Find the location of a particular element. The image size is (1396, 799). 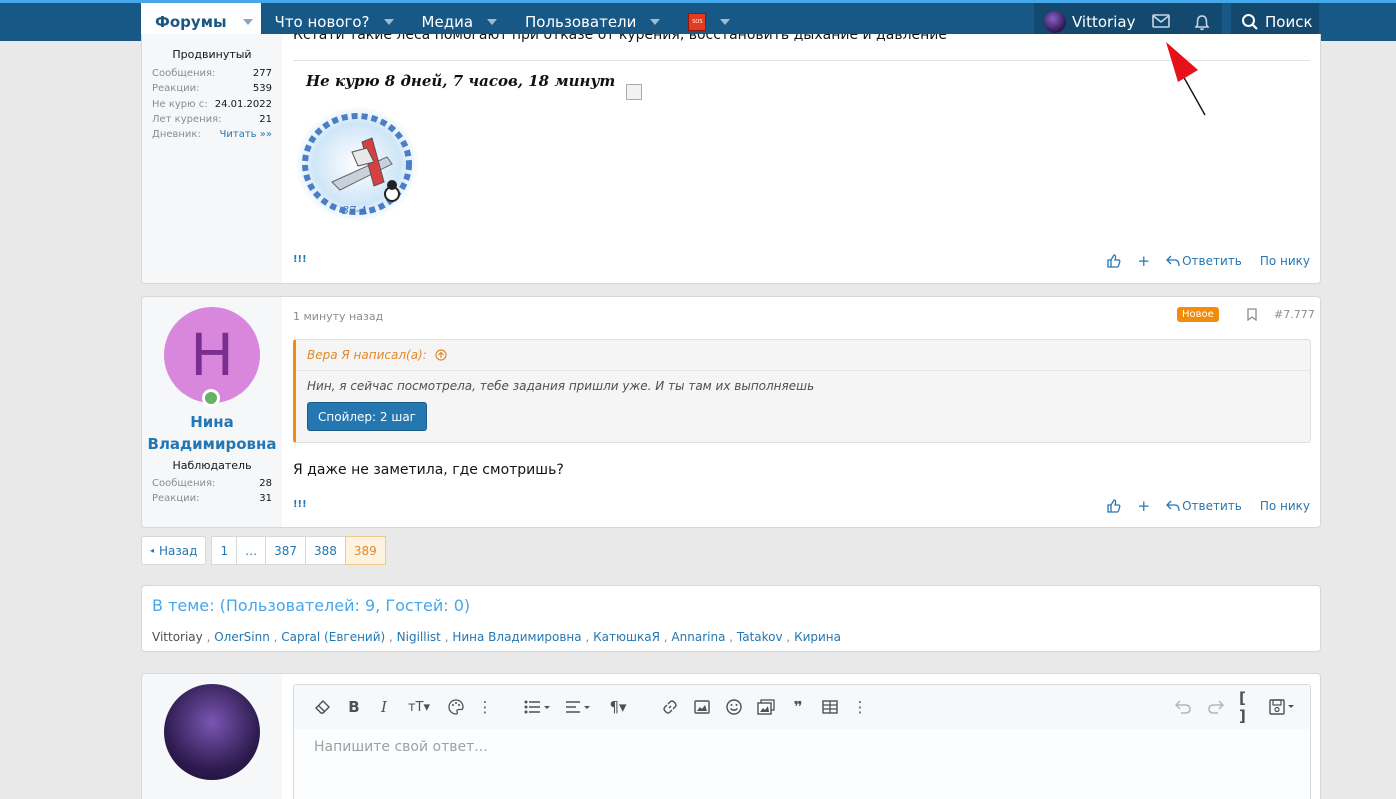

user-title: Продвинутый is located at coordinates (212, 54).